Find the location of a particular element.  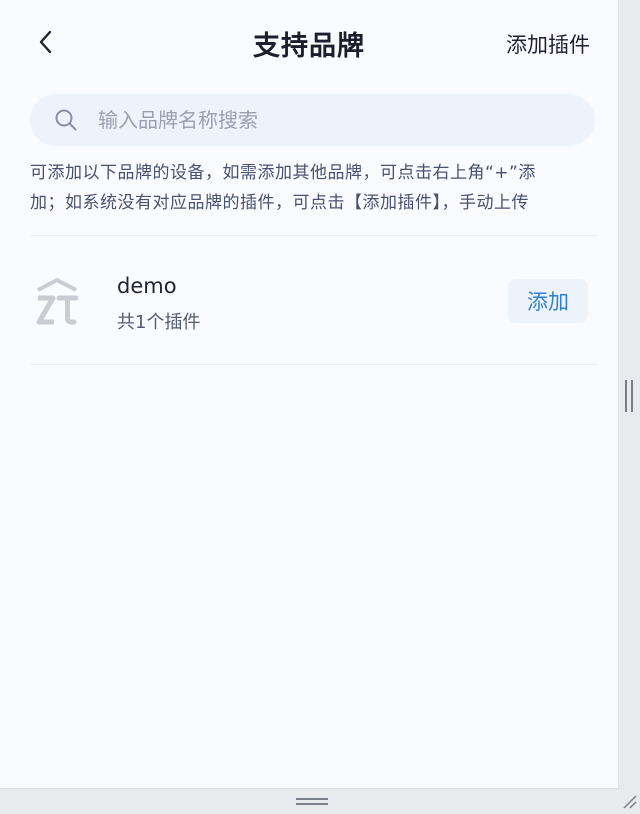

bottom-resize-grip is located at coordinates (312, 802).